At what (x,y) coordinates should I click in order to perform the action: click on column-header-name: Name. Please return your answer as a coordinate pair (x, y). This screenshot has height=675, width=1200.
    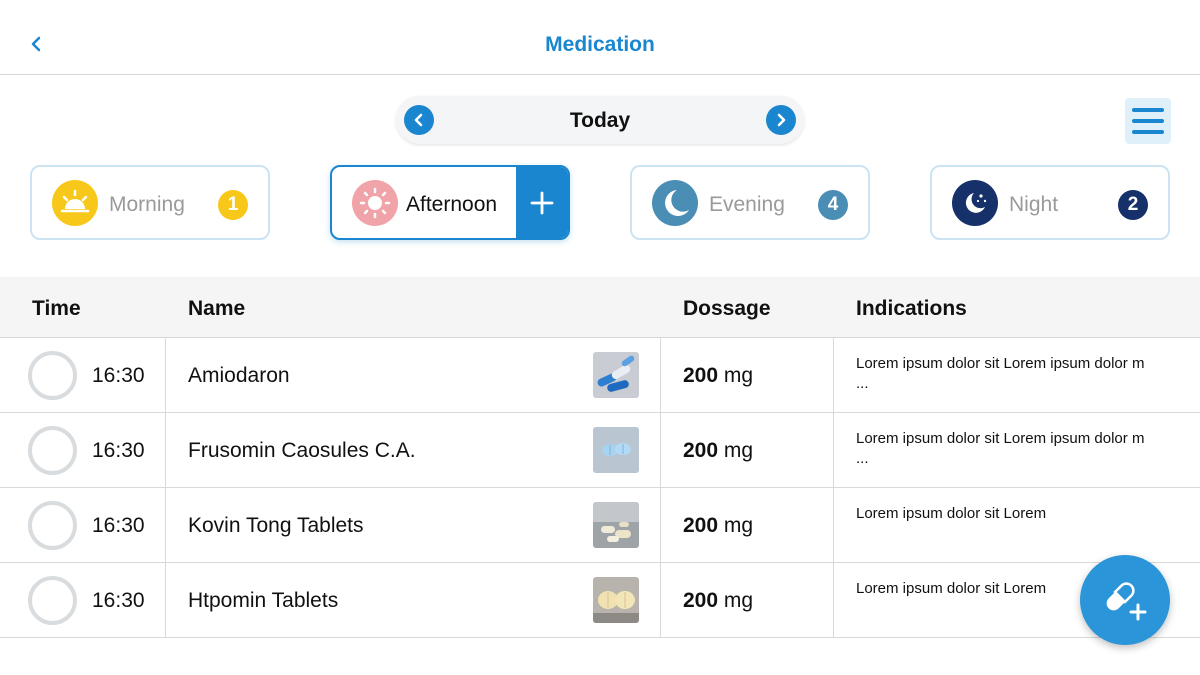
    Looking at the image, I should click on (217, 308).